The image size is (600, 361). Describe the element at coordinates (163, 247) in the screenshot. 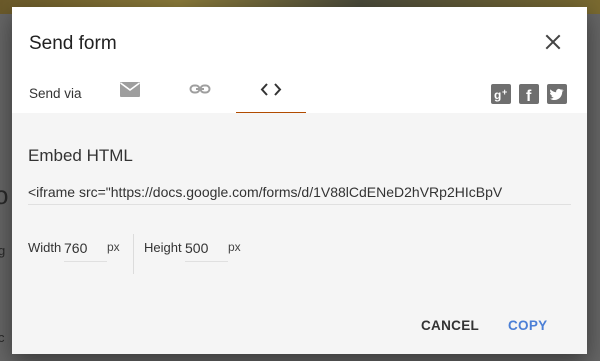

I see `height-label: Height` at that location.